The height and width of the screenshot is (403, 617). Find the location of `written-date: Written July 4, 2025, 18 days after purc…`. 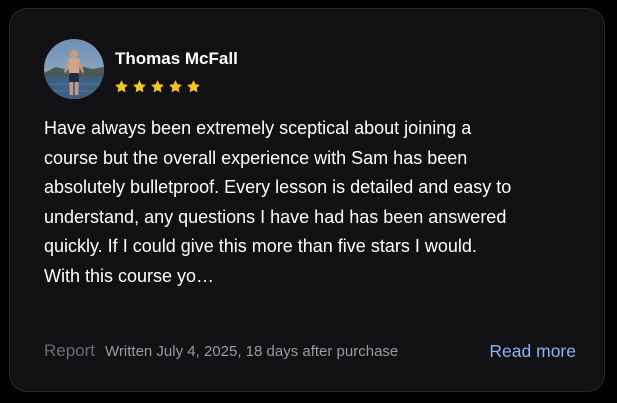

written-date: Written July 4, 2025, 18 days after purc… is located at coordinates (252, 351).